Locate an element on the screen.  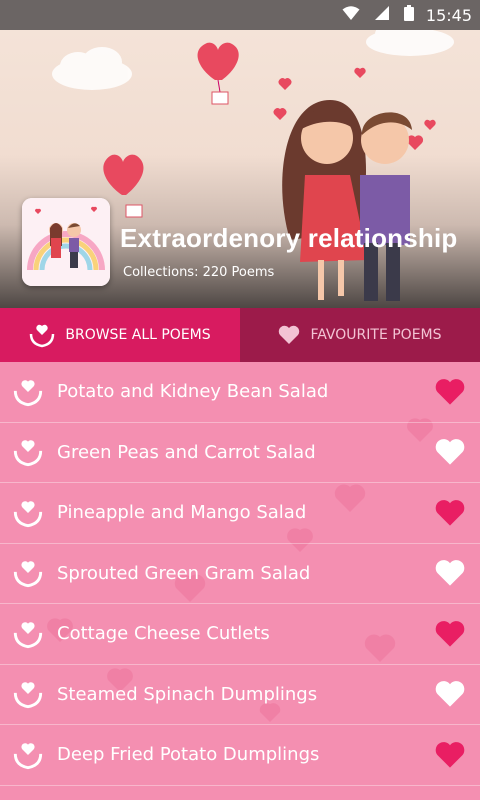
status-time: 15:45 is located at coordinates (448, 15).